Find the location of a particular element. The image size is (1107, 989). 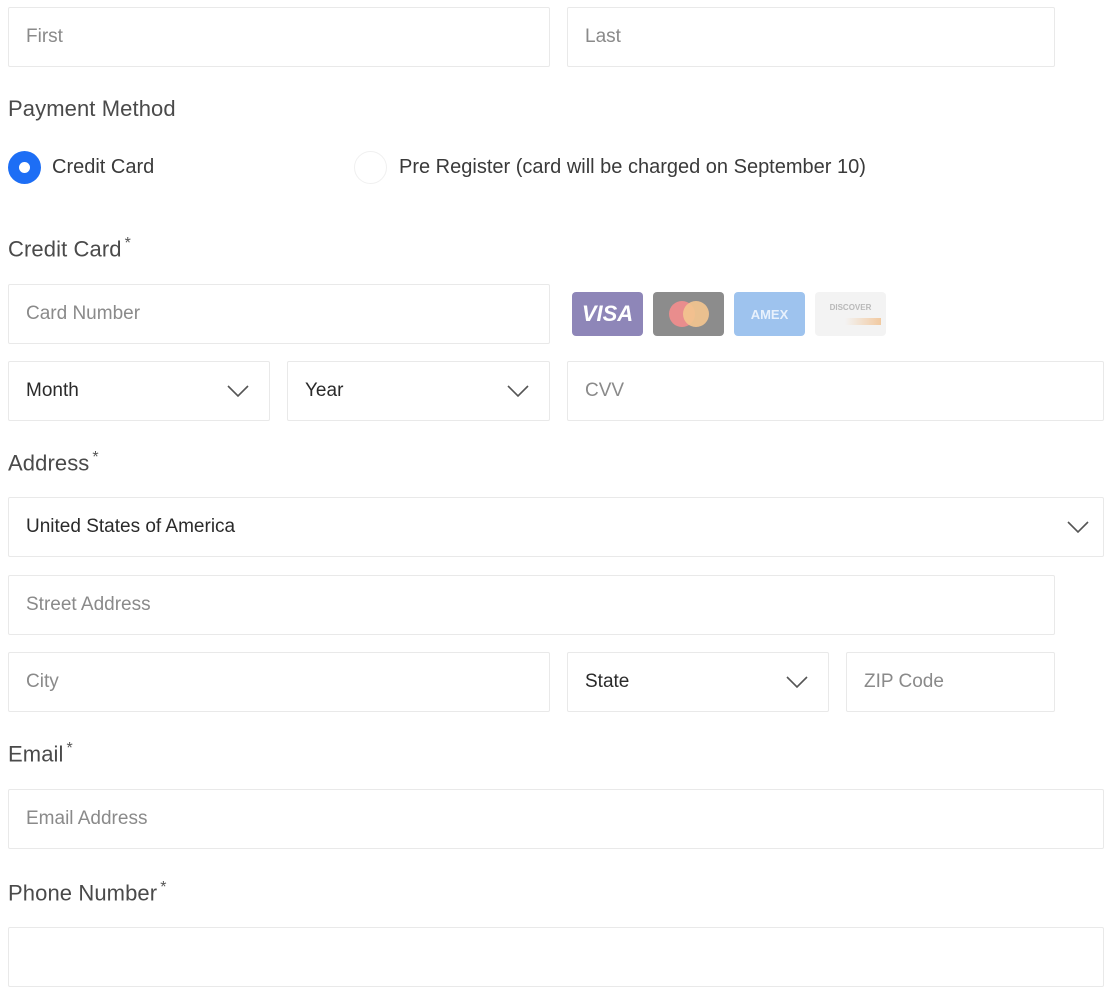

phone-number-input is located at coordinates (564, 957).